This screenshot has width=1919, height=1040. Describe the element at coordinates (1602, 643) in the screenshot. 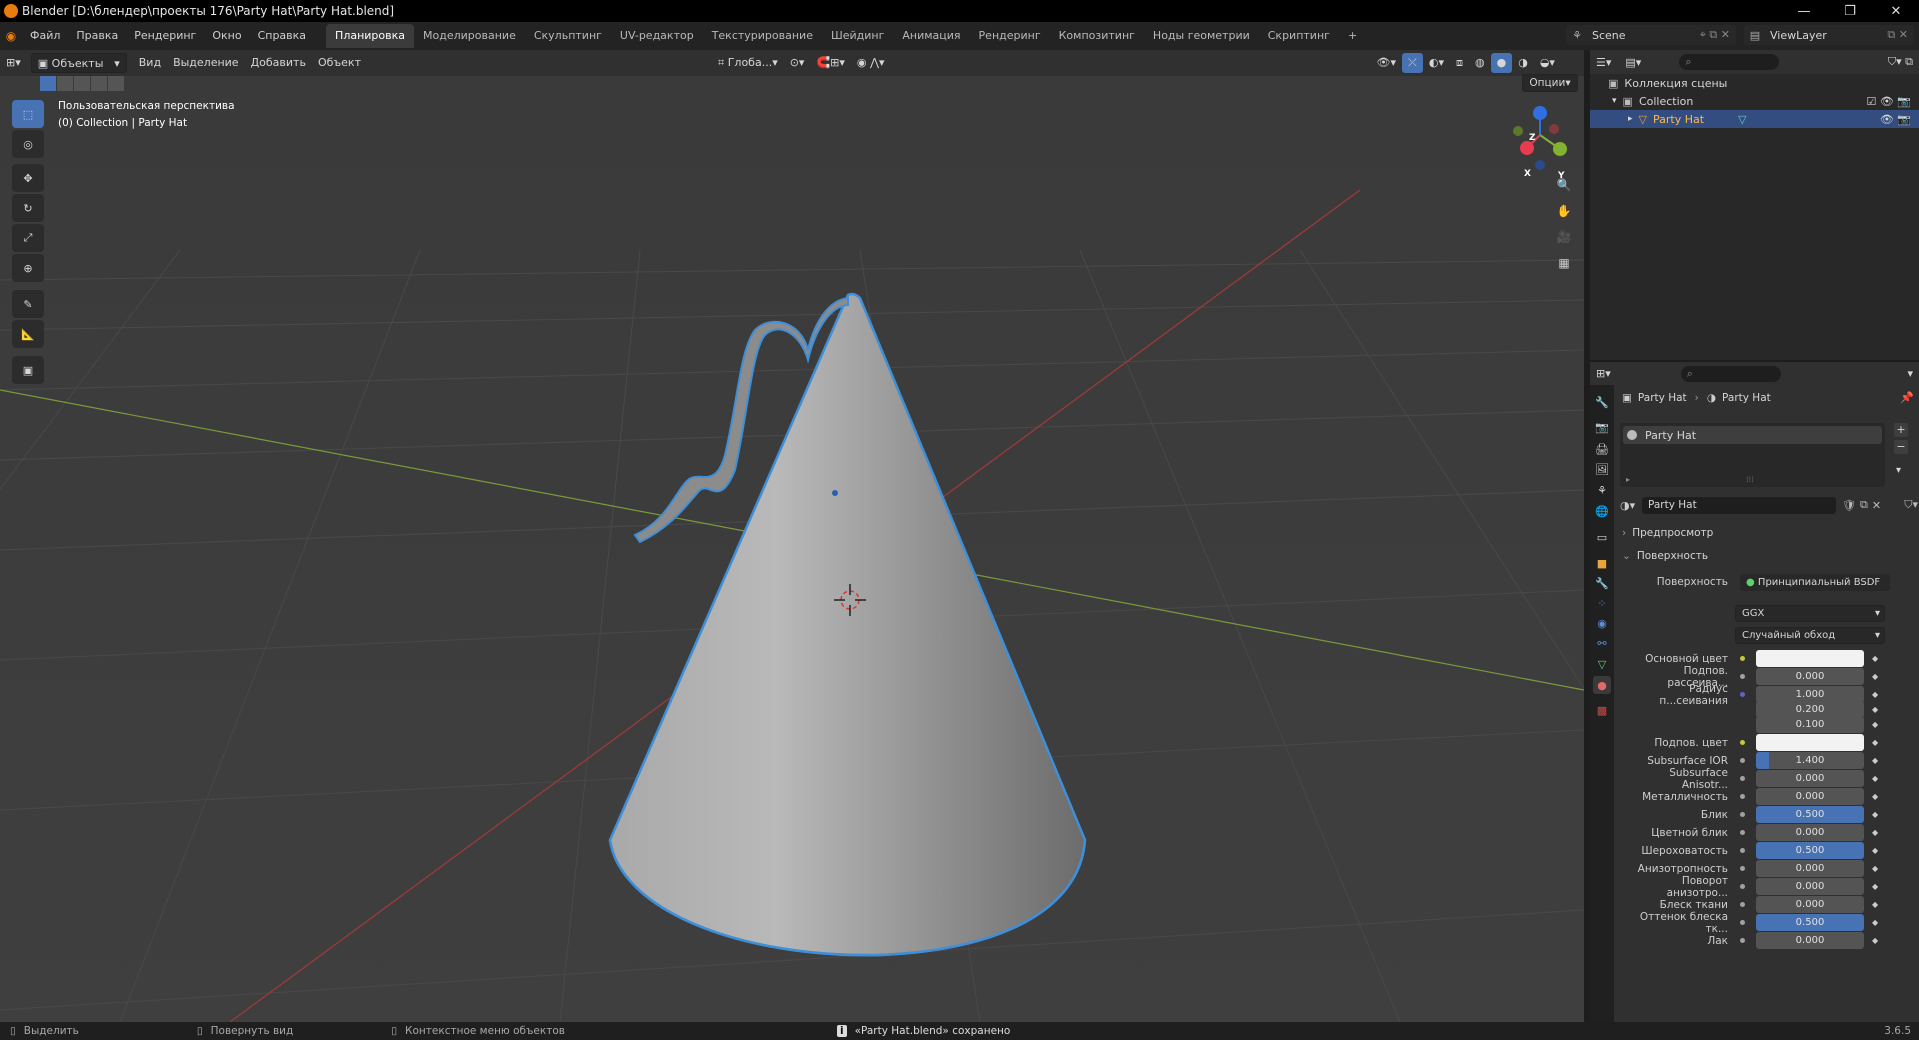

I see `constraints-tab-icon: ⚯` at that location.